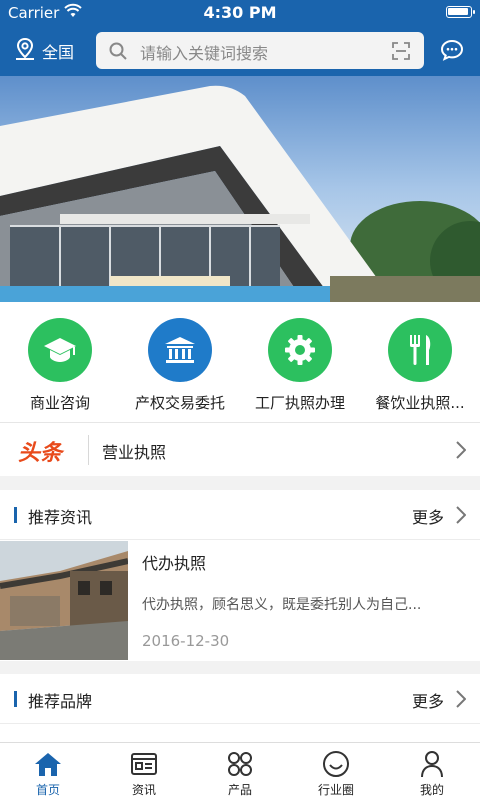 Image resolution: width=480 pixels, height=800 pixels. I want to click on app-header: Carrier 4:30 PM 全国 请输入关键词搜索, so click(240, 38).